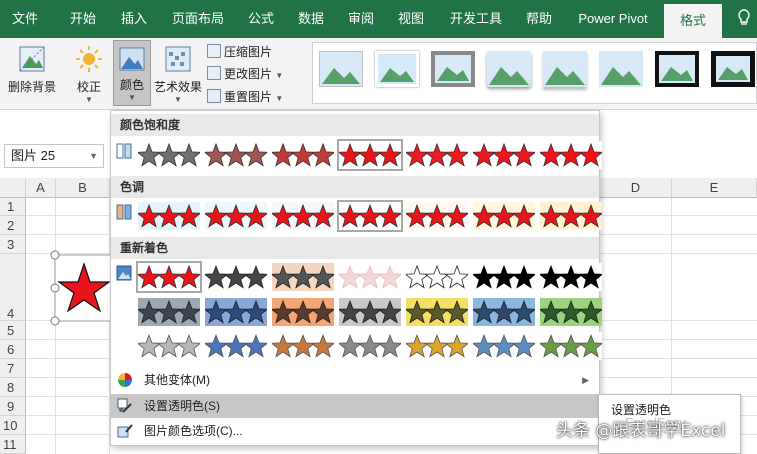  Describe the element at coordinates (13, 287) in the screenshot. I see `row-header: 4` at that location.